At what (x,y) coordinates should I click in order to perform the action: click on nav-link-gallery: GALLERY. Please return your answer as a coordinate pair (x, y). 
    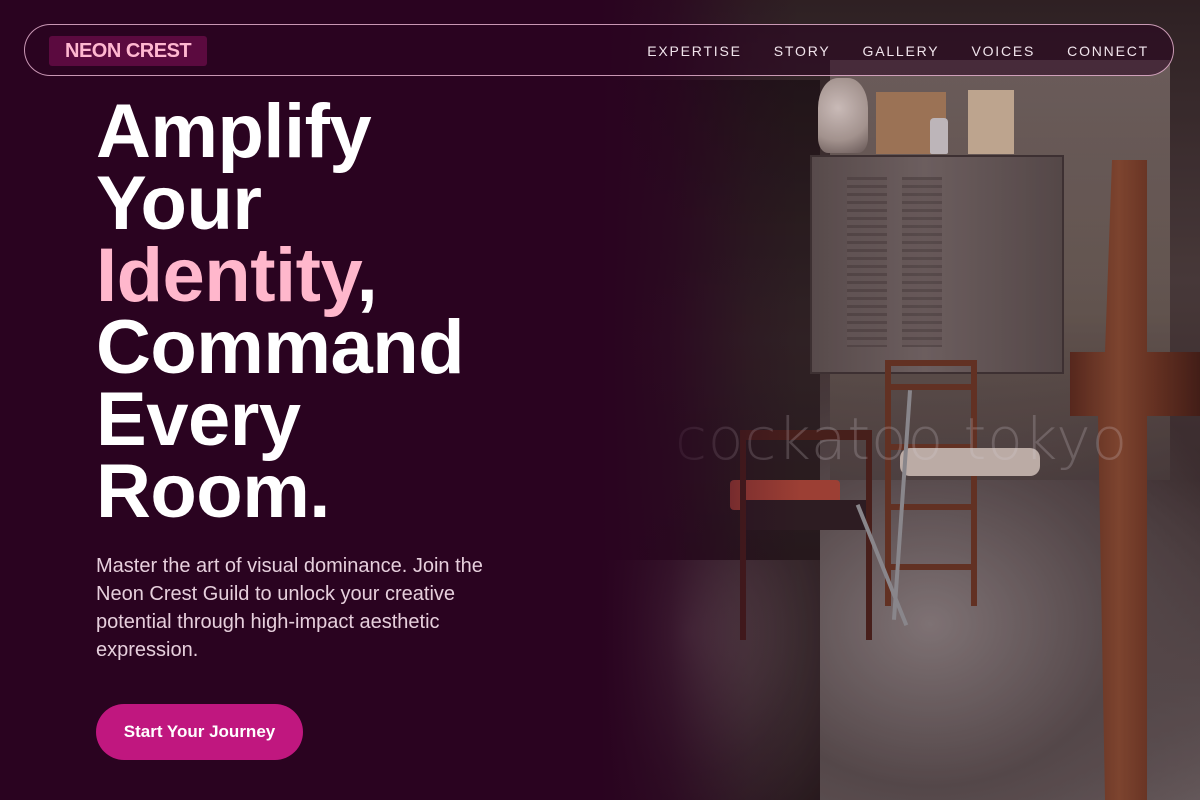
    Looking at the image, I should click on (901, 51).